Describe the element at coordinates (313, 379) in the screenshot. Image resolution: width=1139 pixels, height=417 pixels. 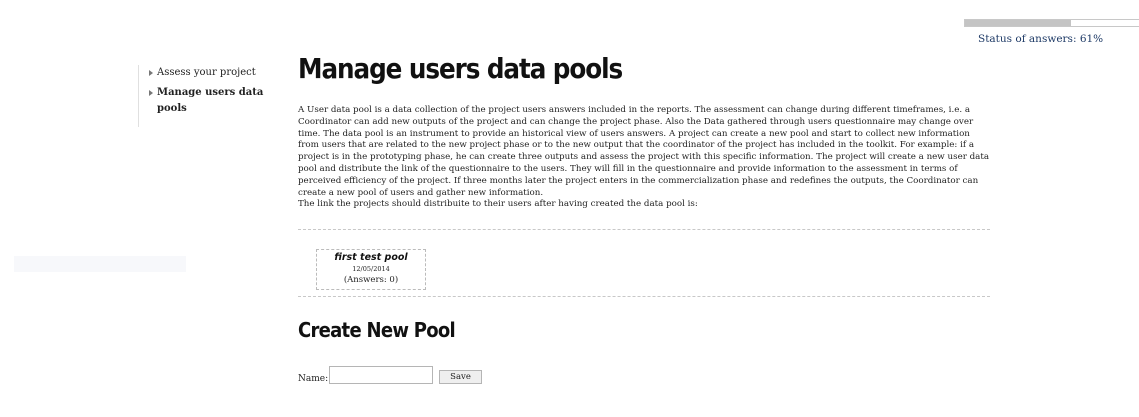
I see `name-label: Name:` at that location.